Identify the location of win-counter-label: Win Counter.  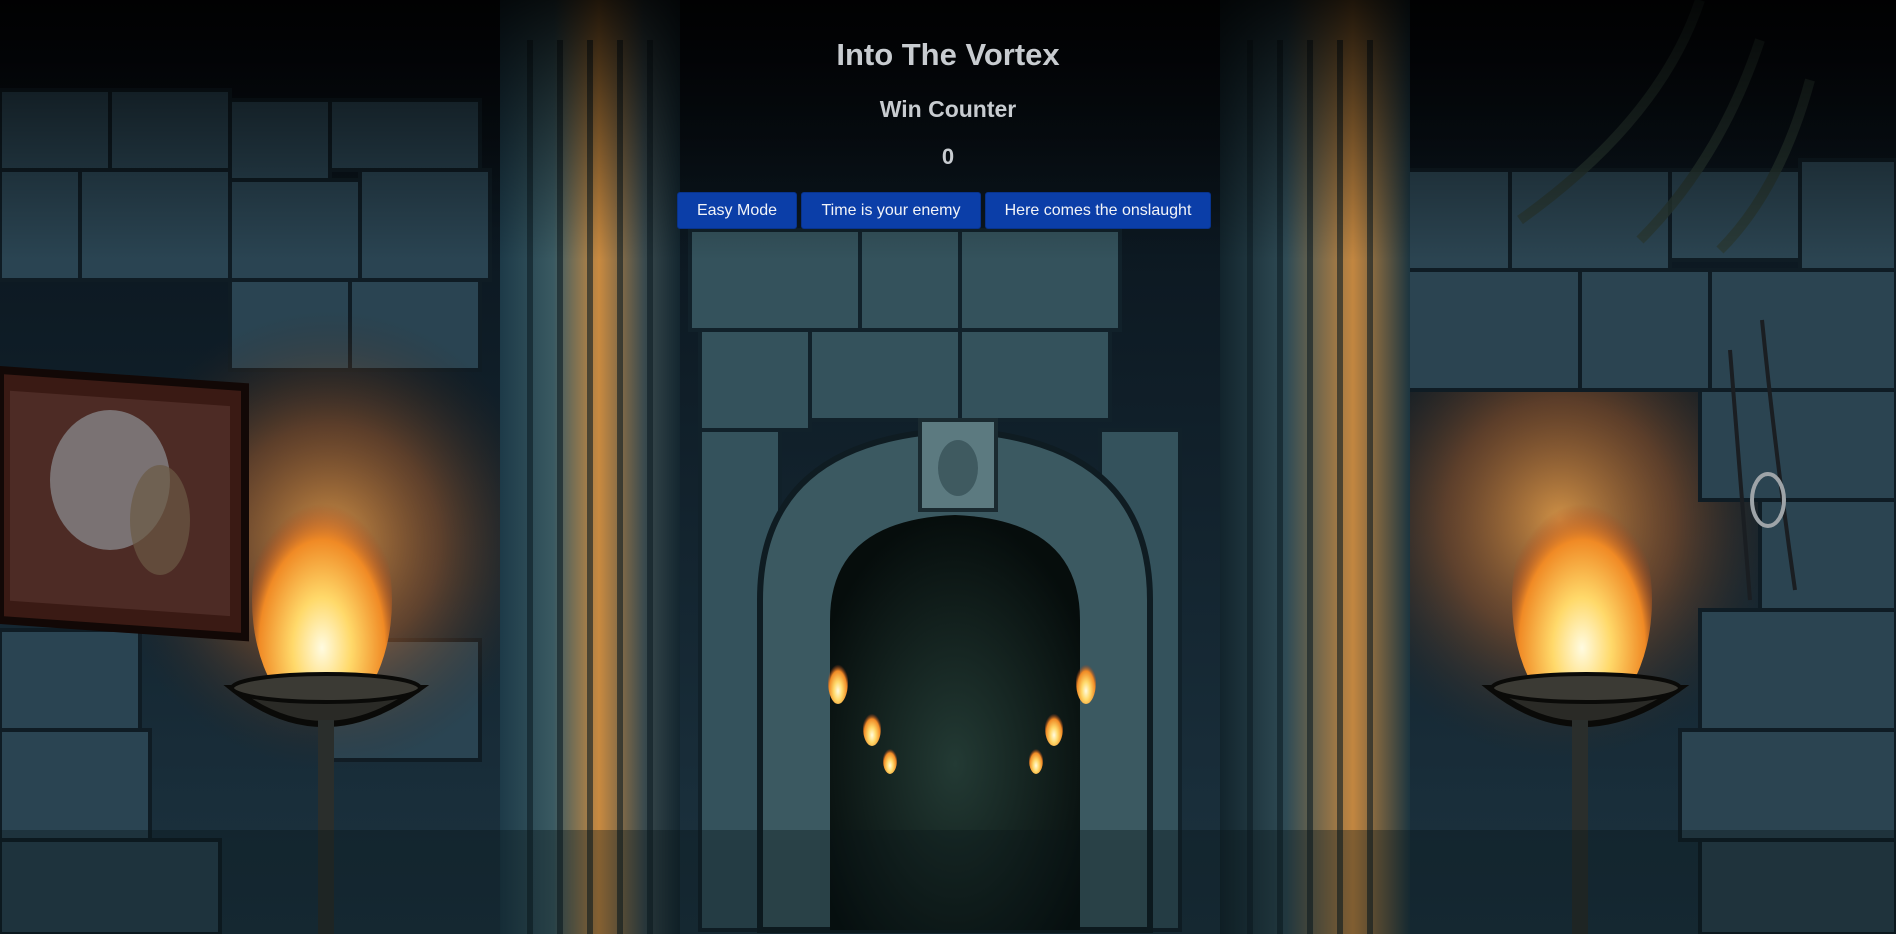
(948, 109).